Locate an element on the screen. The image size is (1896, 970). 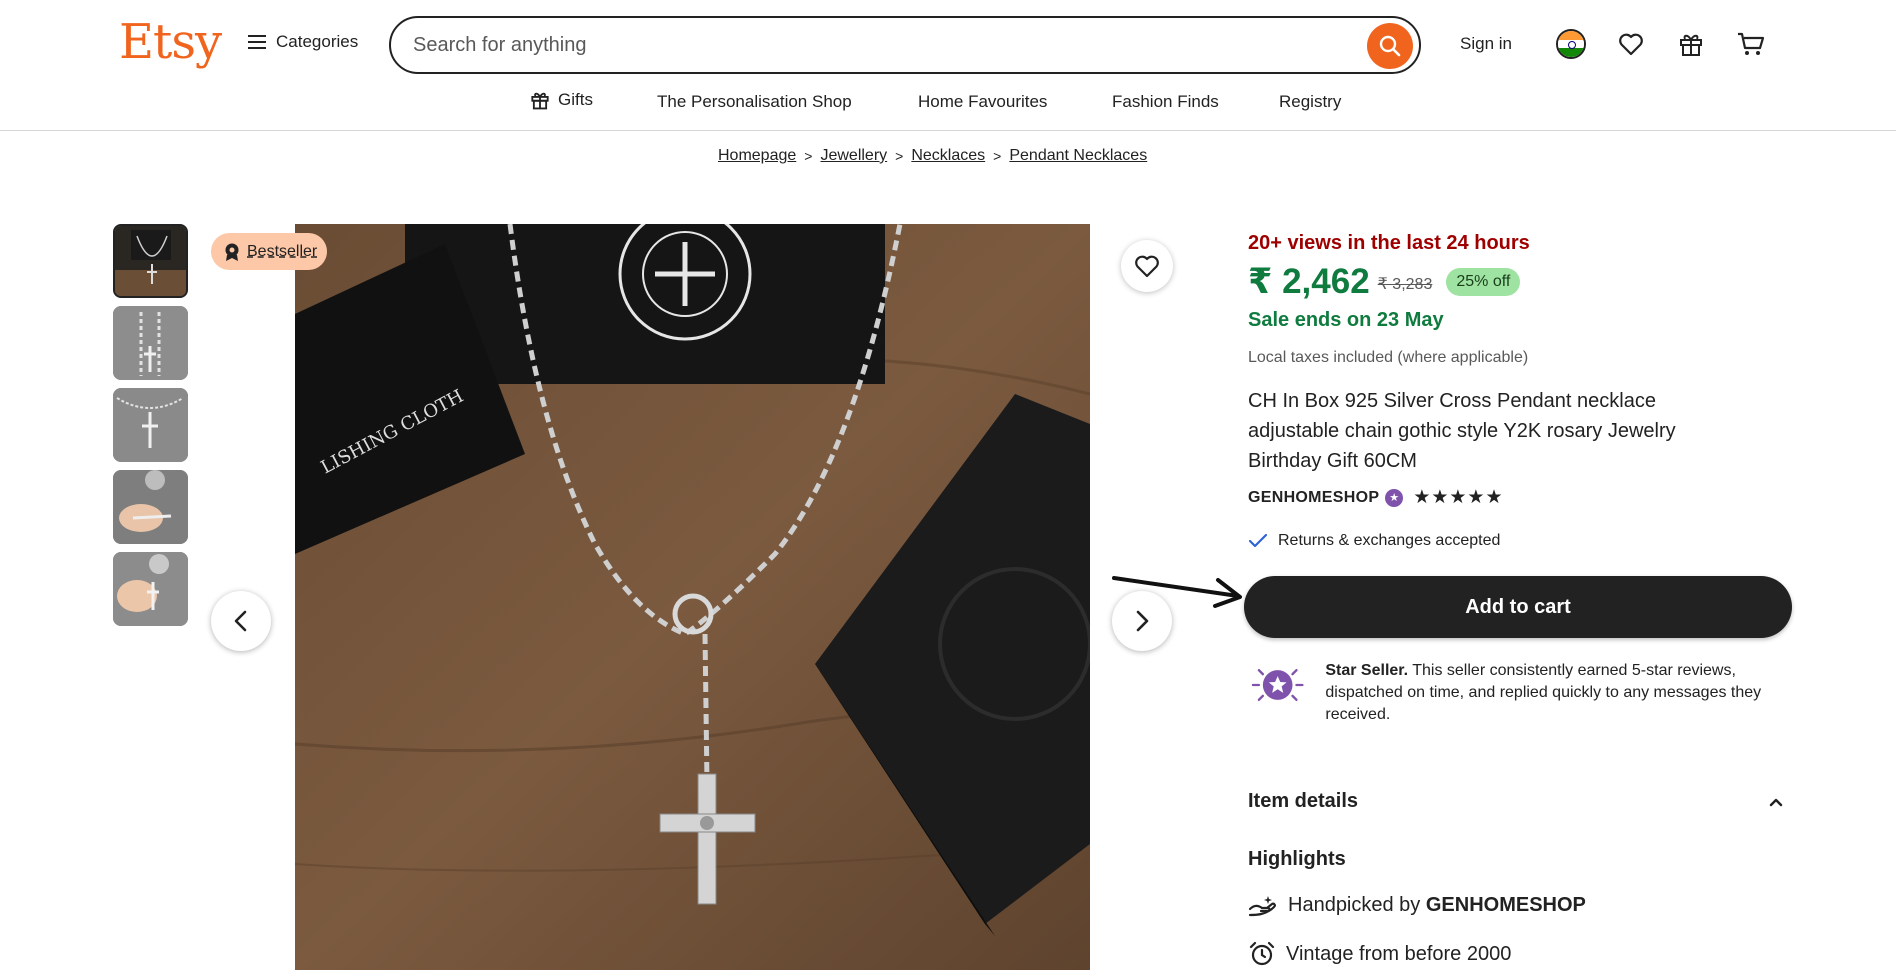
sign-in-link: Sign in is located at coordinates (1486, 44).